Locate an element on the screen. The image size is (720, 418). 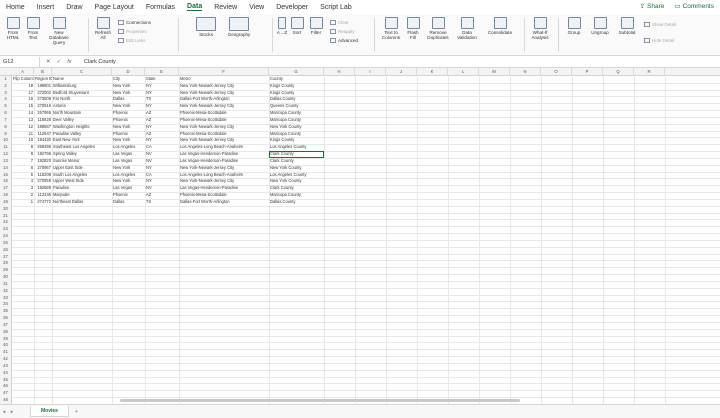
row-header: 42 is located at coordinates (6, 359).